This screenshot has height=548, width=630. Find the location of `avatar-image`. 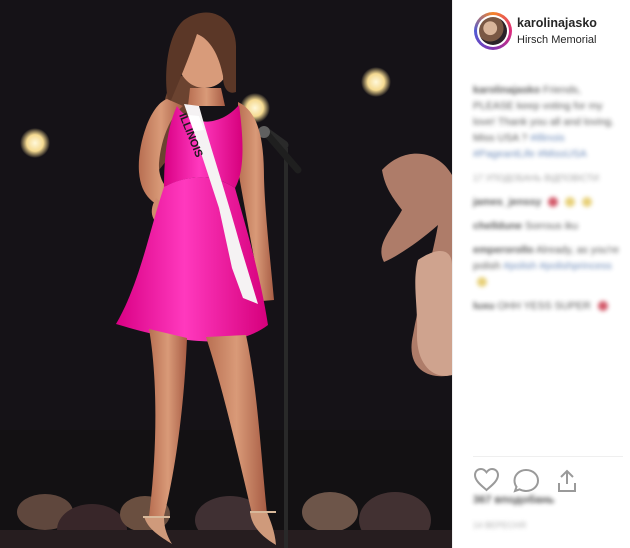

avatar-image is located at coordinates (493, 31).